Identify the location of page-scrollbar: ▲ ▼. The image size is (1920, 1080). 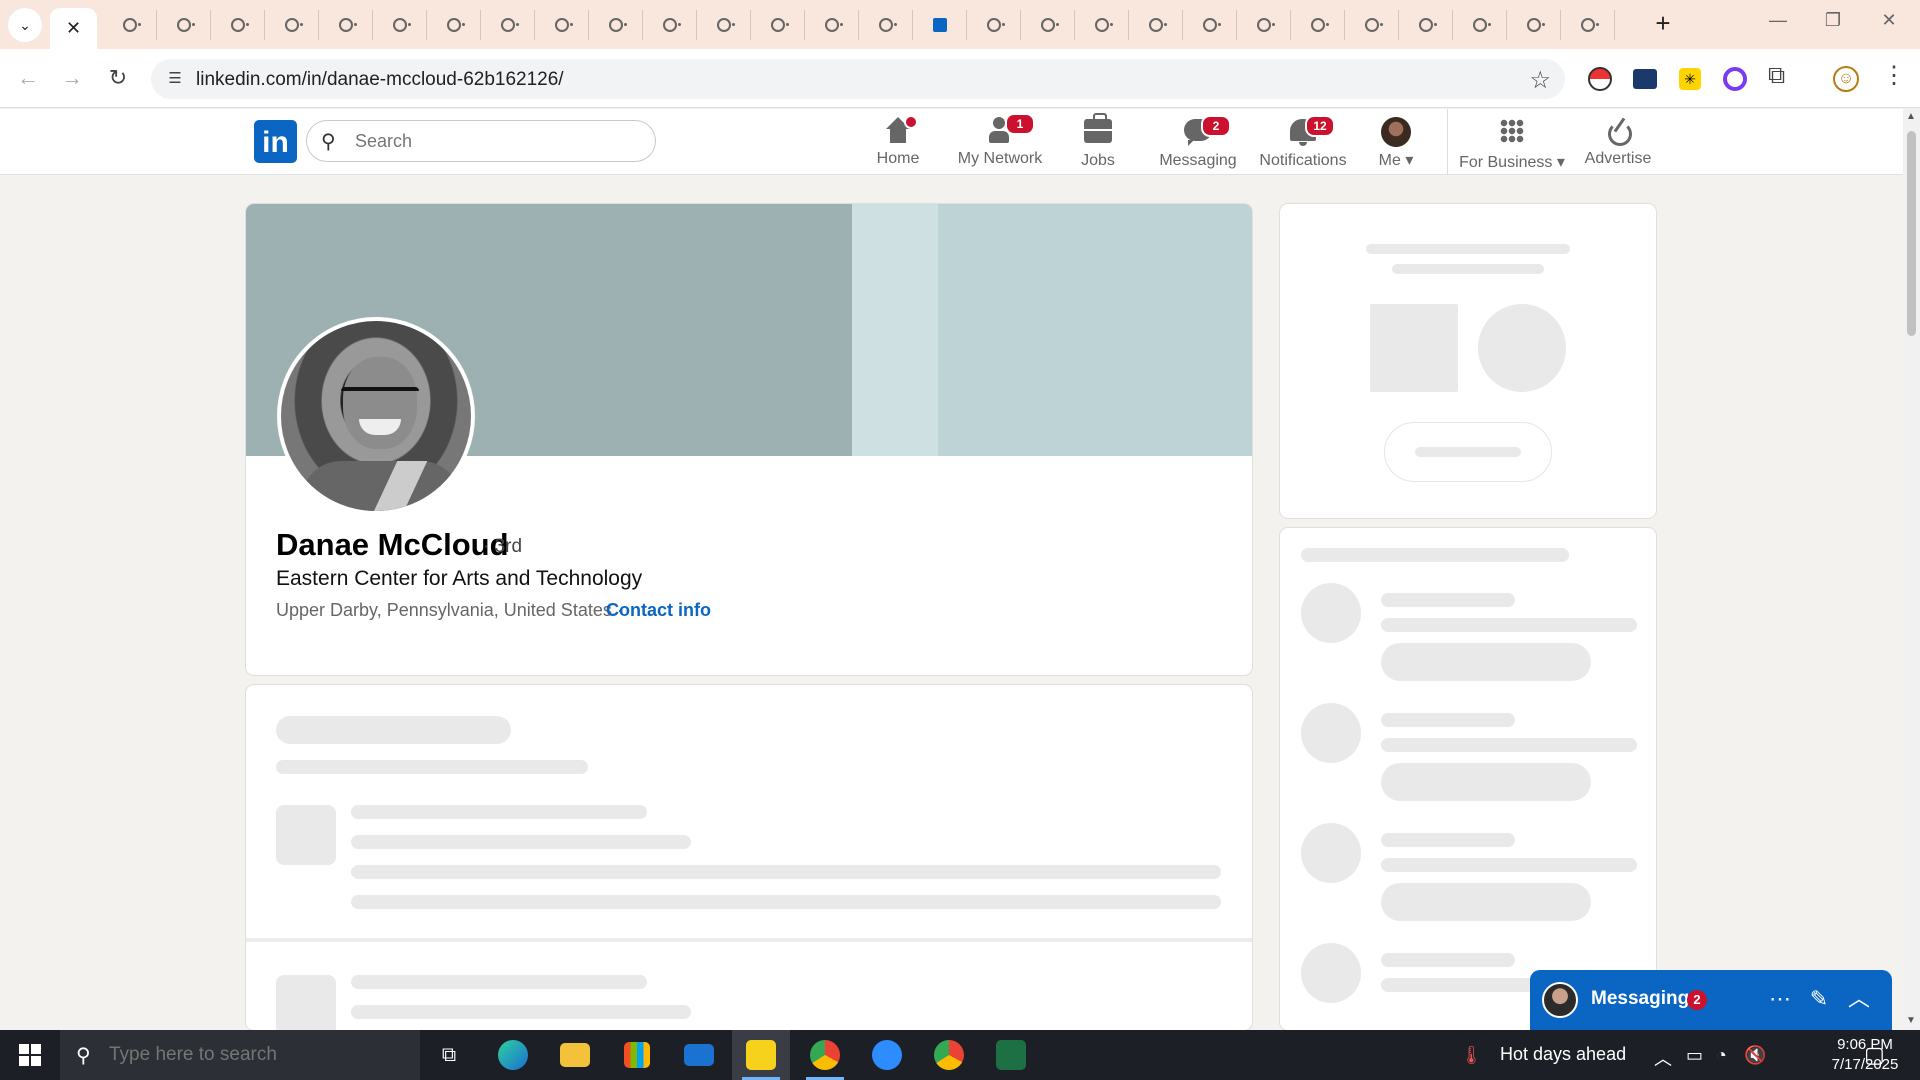
(1911, 569).